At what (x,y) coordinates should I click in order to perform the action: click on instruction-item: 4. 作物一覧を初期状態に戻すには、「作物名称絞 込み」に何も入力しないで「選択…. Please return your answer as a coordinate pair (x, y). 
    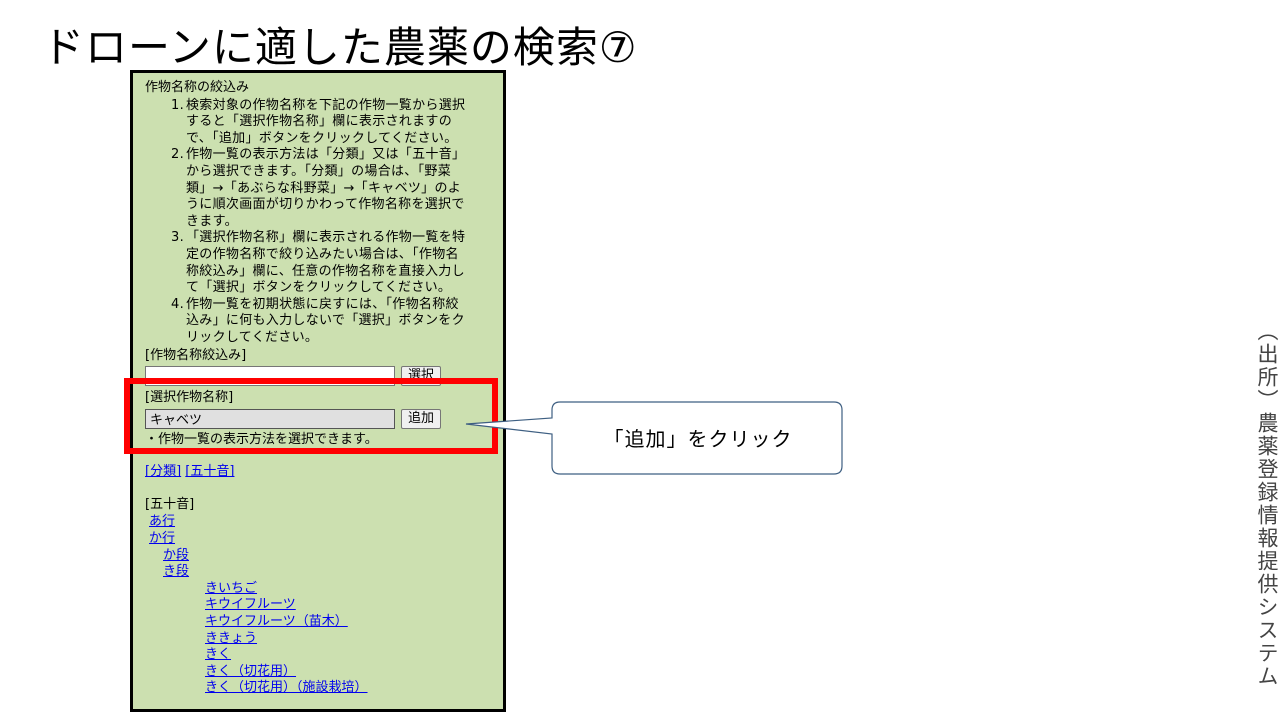
    Looking at the image, I should click on (331, 322).